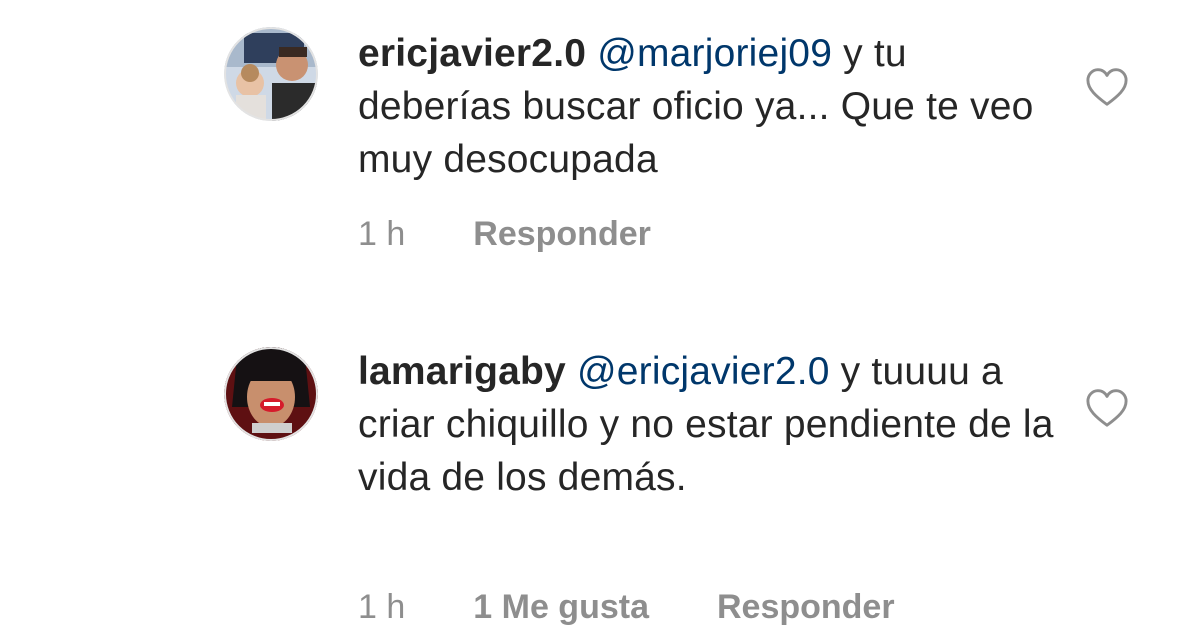 This screenshot has height=641, width=1200. I want to click on likes-count-button: 1 Me gusta, so click(561, 607).